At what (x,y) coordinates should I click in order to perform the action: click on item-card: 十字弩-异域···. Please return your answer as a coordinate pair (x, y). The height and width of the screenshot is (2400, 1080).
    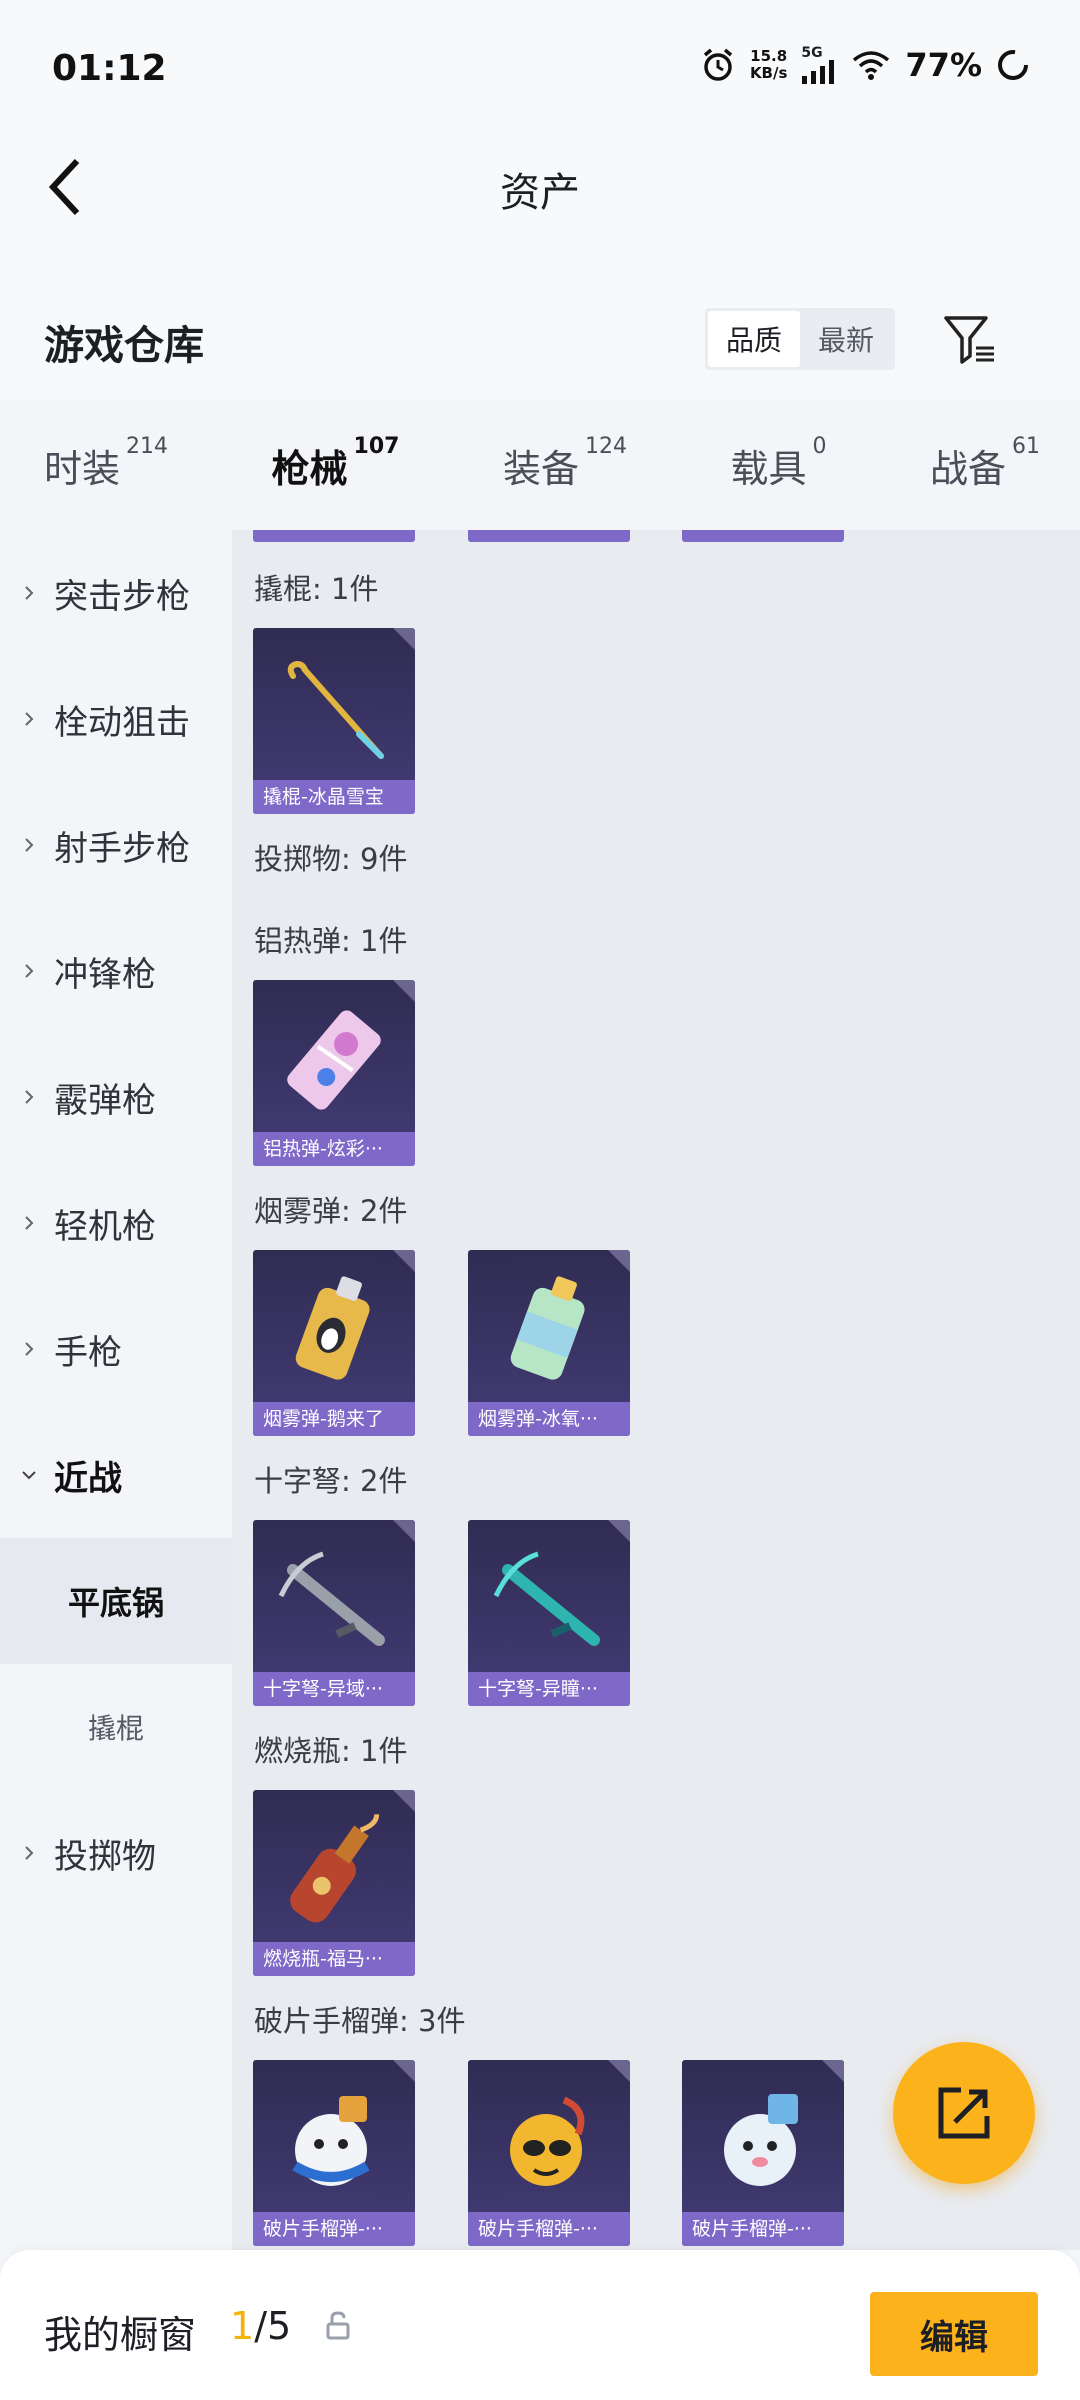
    Looking at the image, I should click on (334, 1613).